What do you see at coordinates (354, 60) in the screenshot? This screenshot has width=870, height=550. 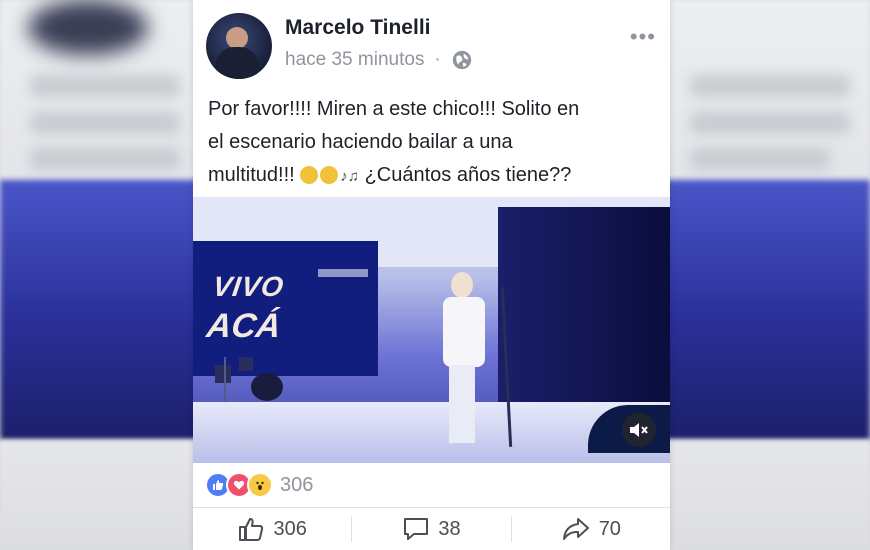 I see `post-timestamp: hace 35 minutos` at bounding box center [354, 60].